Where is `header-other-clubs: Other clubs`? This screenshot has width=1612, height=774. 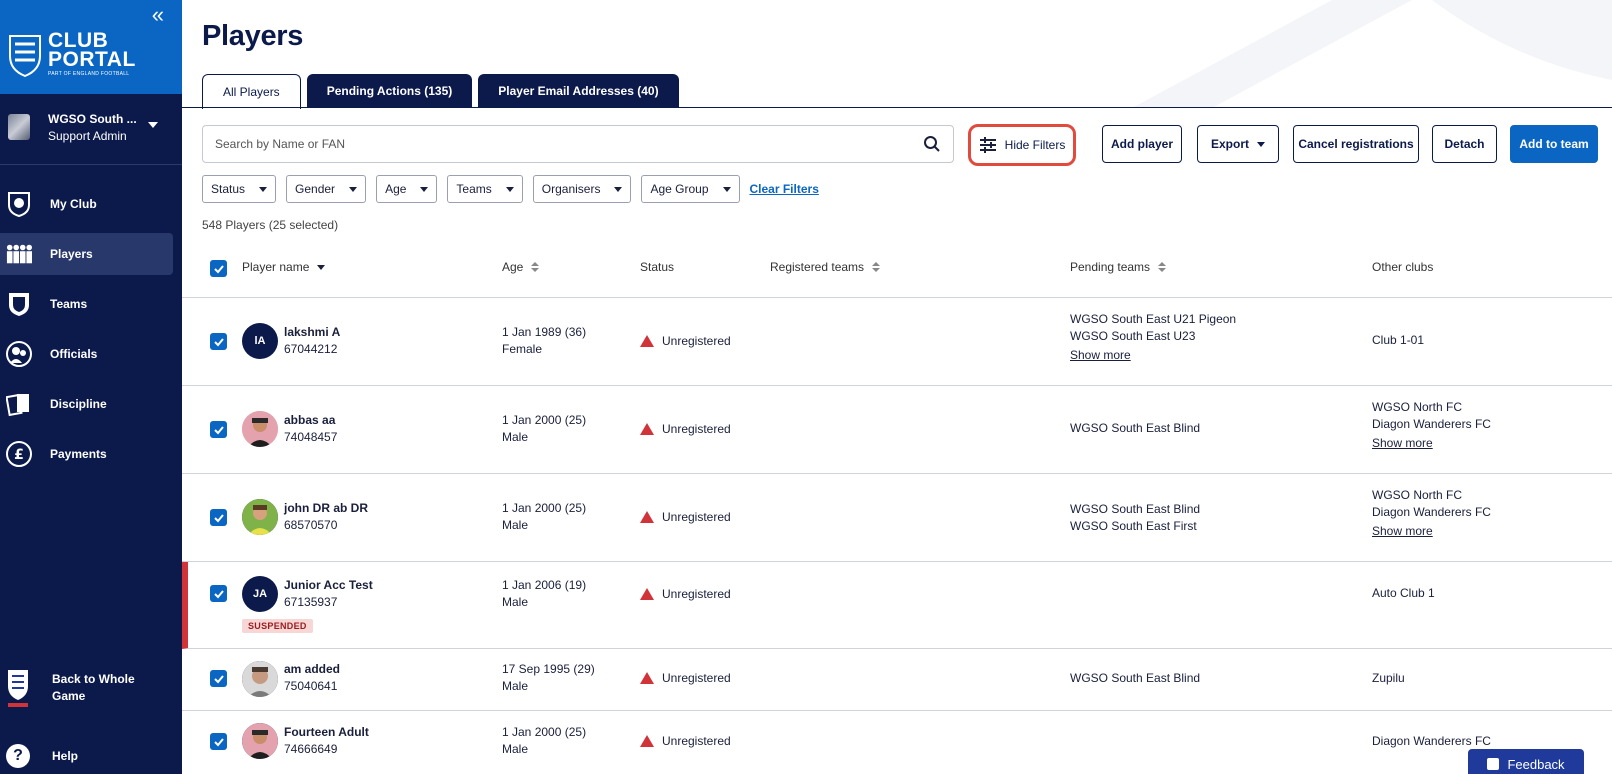 header-other-clubs: Other clubs is located at coordinates (1402, 267).